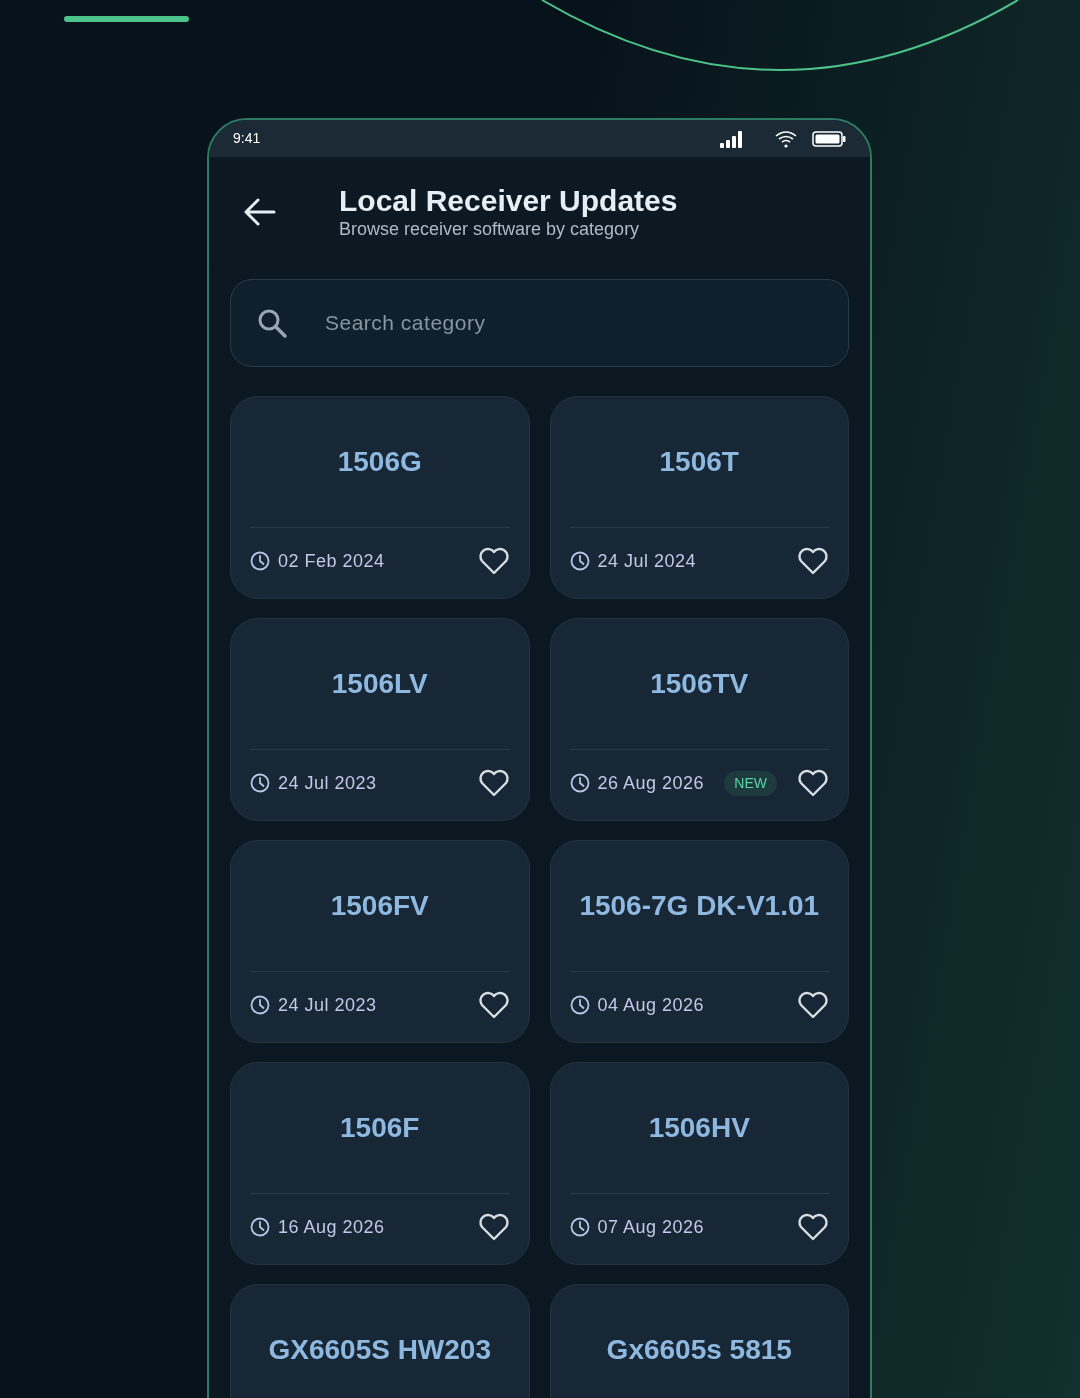 The width and height of the screenshot is (1080, 1398). Describe the element at coordinates (651, 783) in the screenshot. I see `update-date: 26 Aug 2026` at that location.